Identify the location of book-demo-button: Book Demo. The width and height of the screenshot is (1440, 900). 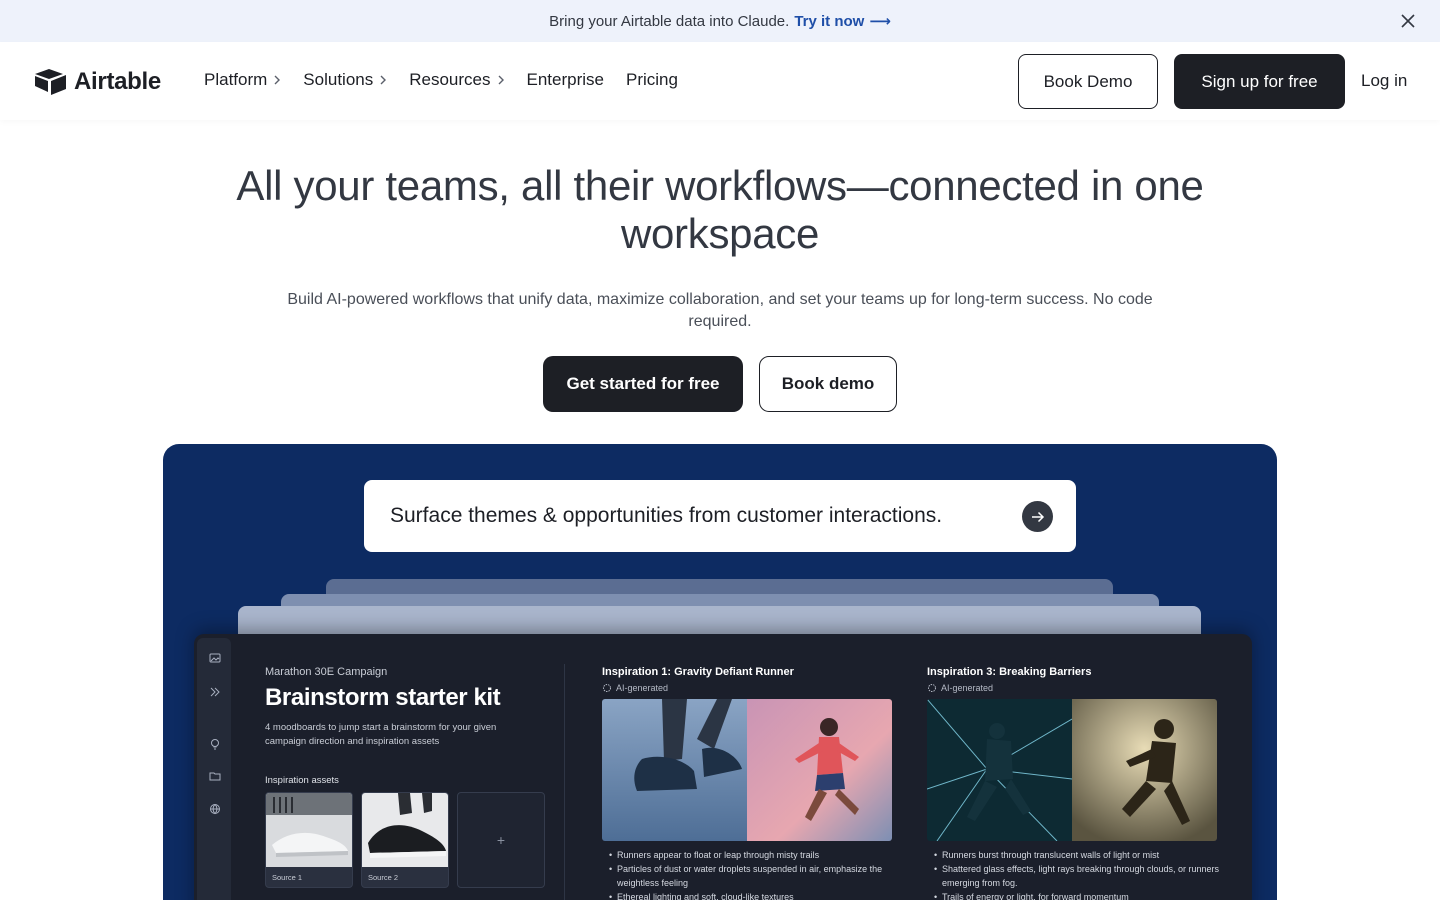
(1088, 81).